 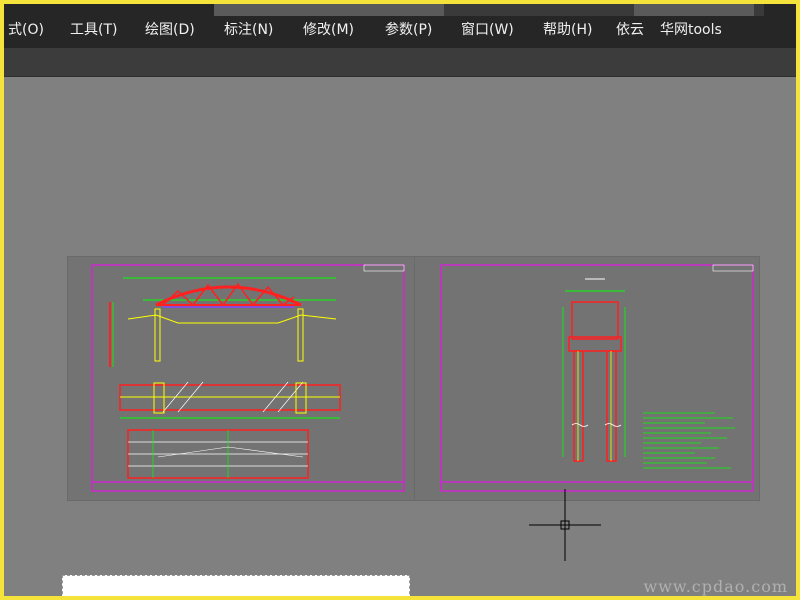 I want to click on pier-right, so click(x=611, y=406).